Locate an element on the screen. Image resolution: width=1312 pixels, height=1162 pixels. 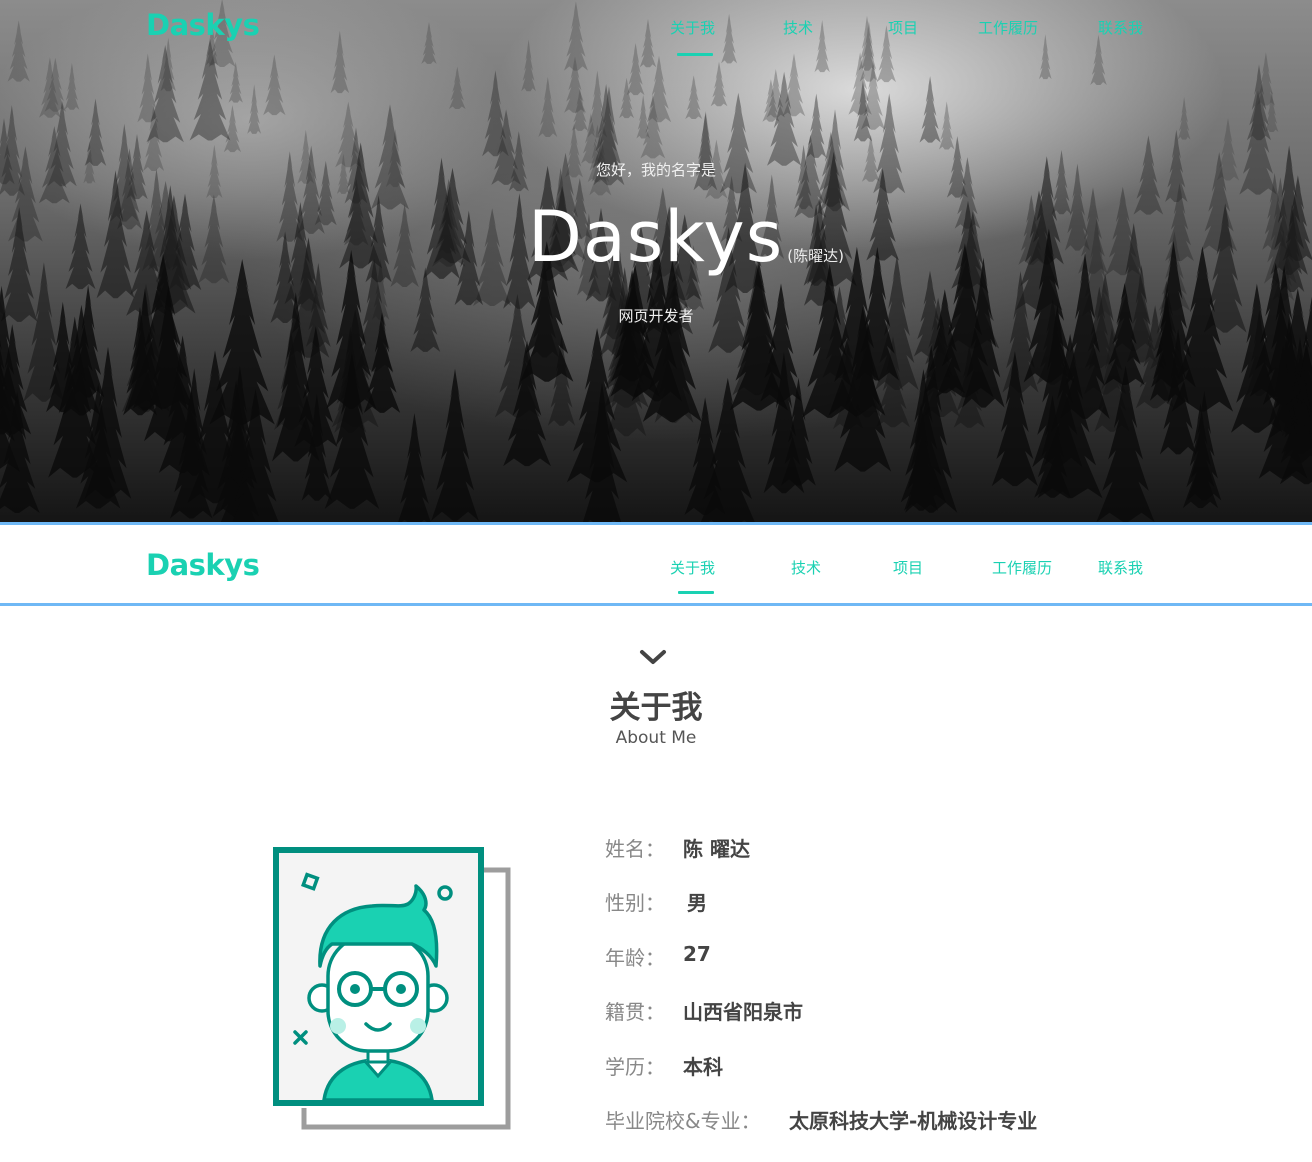
sticky-nav-item-skills: 技术 is located at coordinates (806, 567).